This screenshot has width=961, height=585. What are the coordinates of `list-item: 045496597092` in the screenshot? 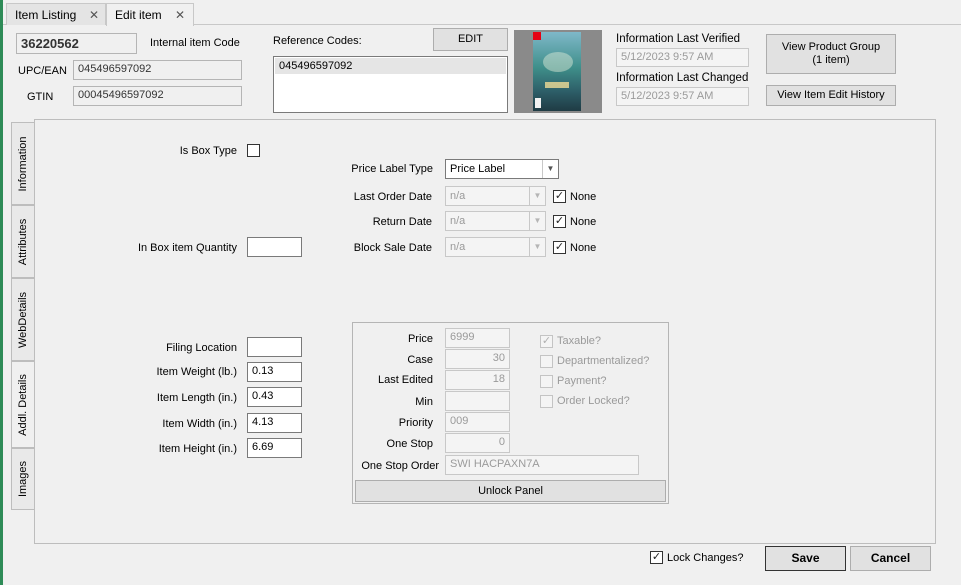 It's located at (390, 66).